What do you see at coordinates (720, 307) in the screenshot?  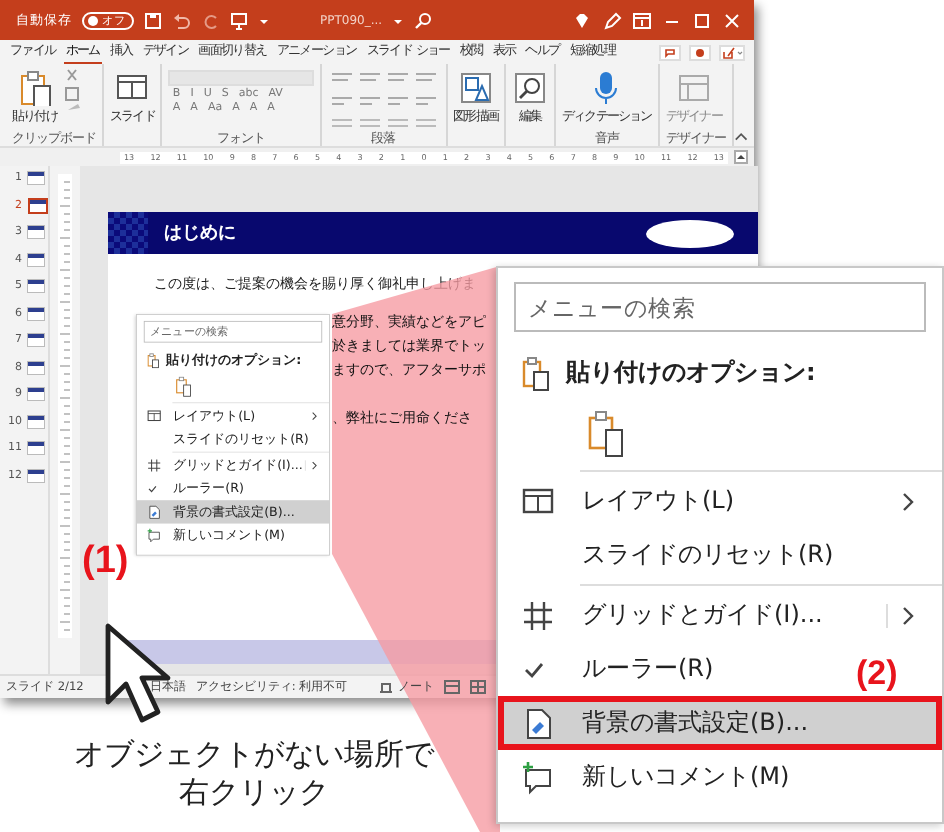 I see `search-field: メニューの検索` at bounding box center [720, 307].